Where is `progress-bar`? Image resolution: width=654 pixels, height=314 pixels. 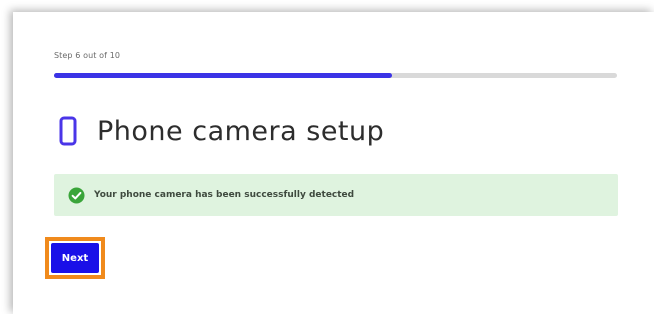
progress-bar is located at coordinates (335, 75).